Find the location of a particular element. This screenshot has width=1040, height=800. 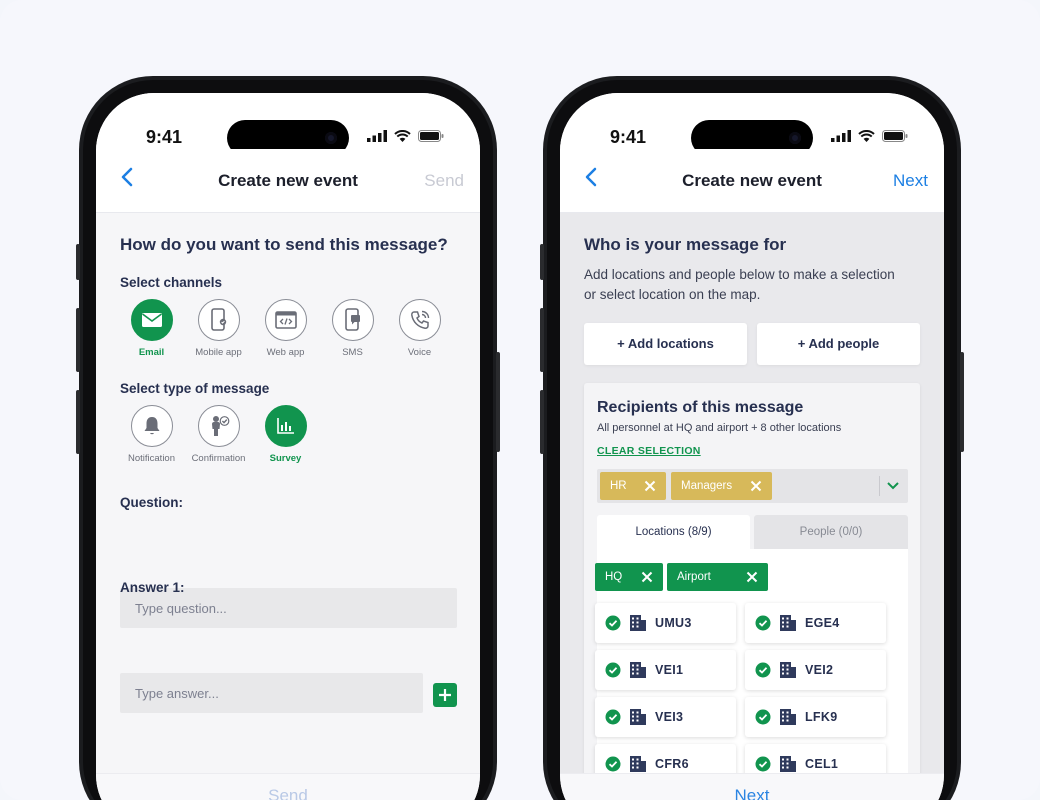

chip-label: HR is located at coordinates (618, 486).